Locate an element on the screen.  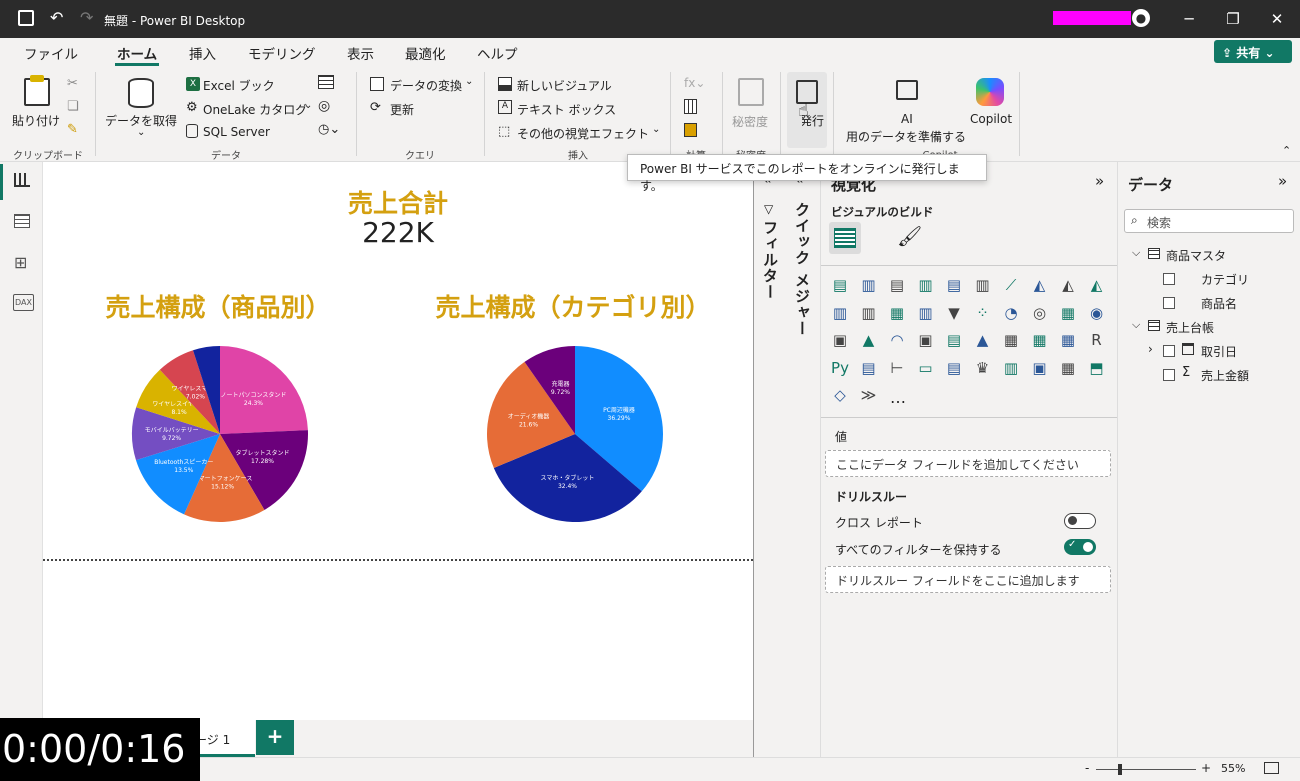
paste-button: 貼り付け is located at coordinates (36, 120).